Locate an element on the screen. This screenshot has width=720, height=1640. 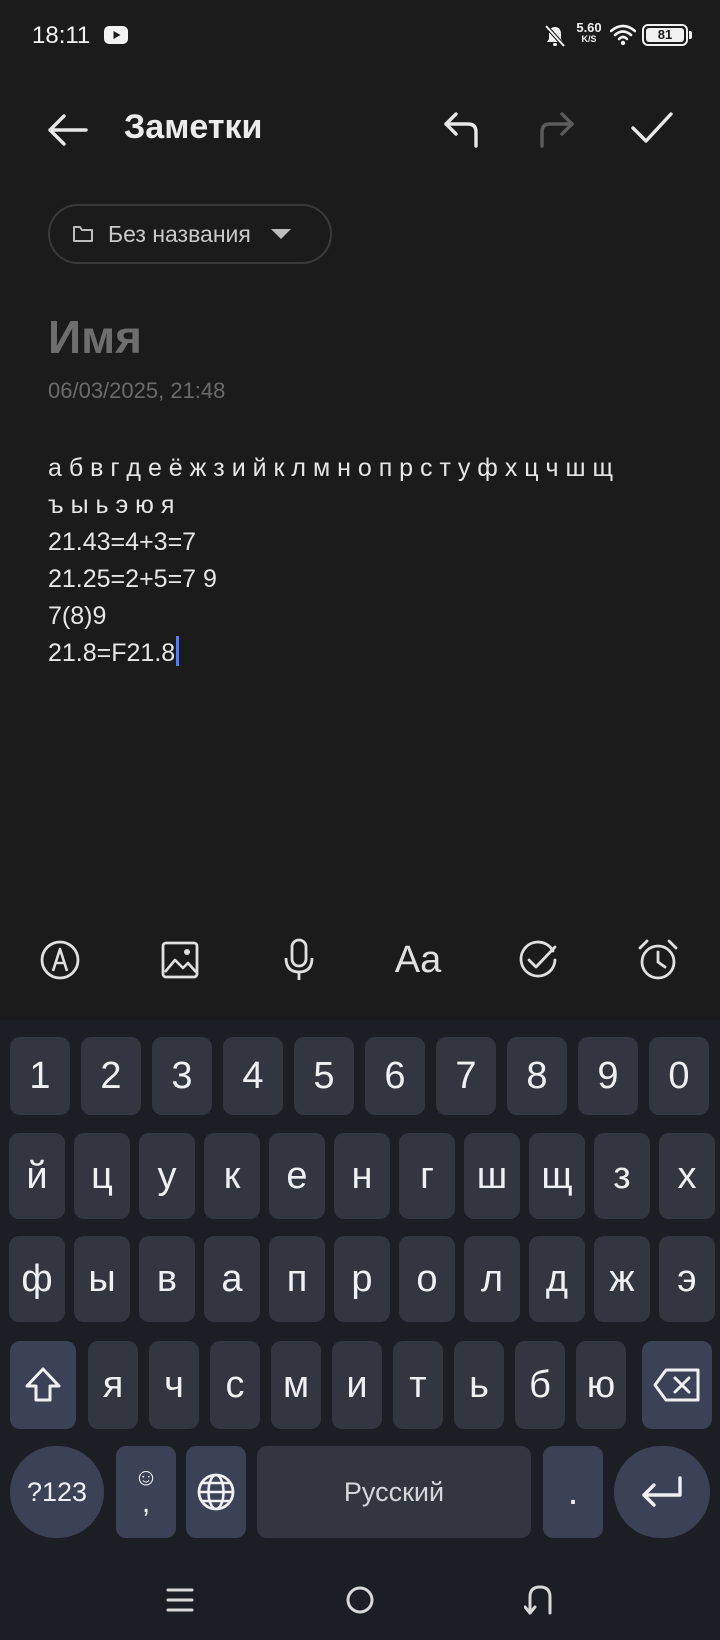
youtube-icon is located at coordinates (116, 35).